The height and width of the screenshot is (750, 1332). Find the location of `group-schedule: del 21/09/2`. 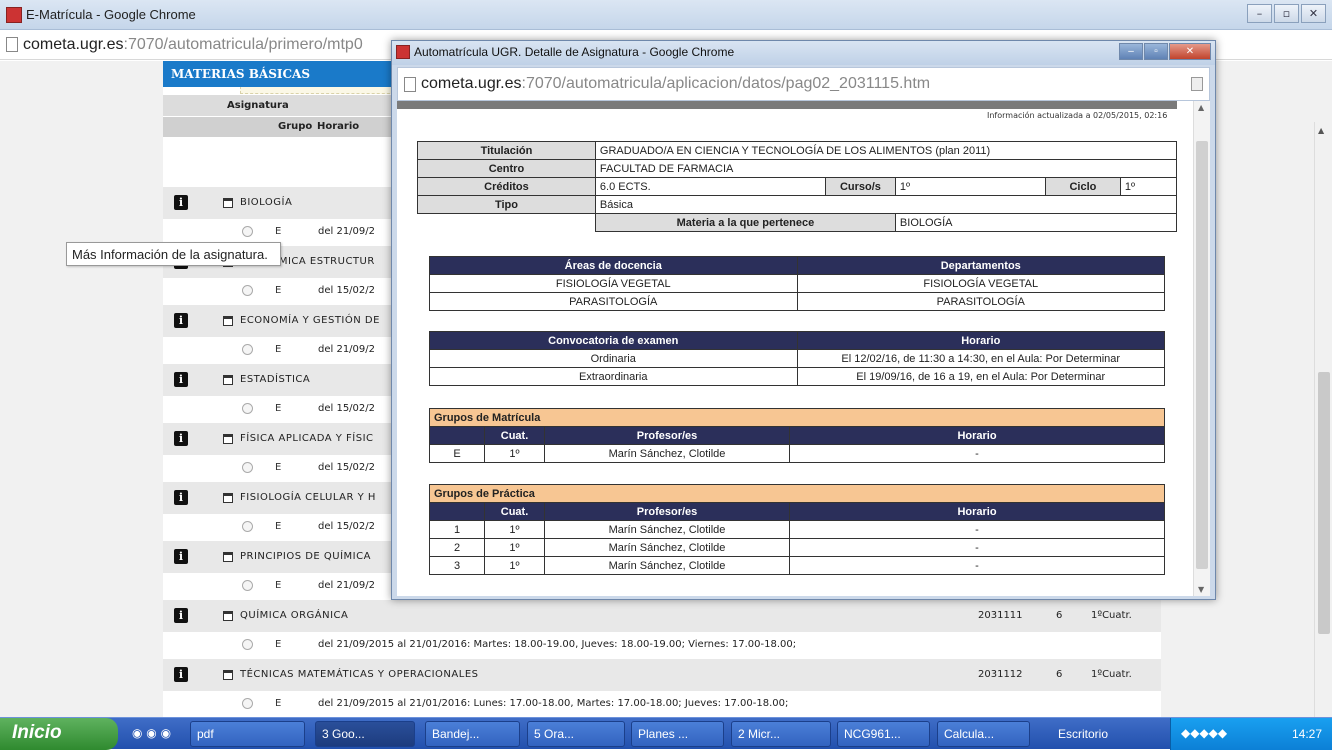

group-schedule: del 21/09/2 is located at coordinates (347, 231).